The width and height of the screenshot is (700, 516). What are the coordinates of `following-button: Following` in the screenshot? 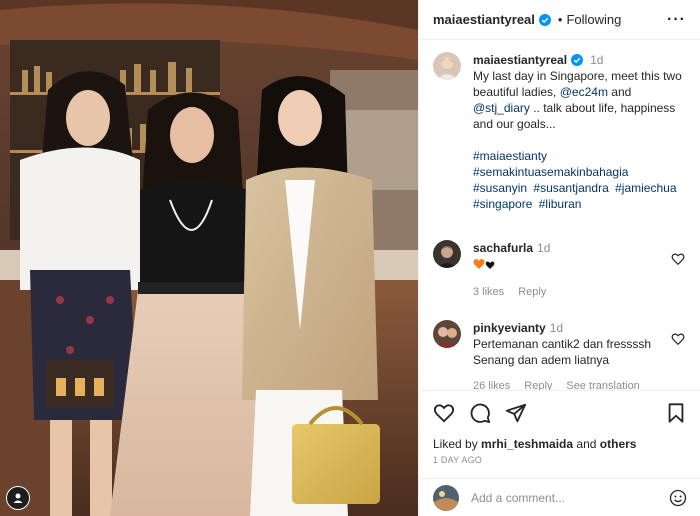 It's located at (593, 19).